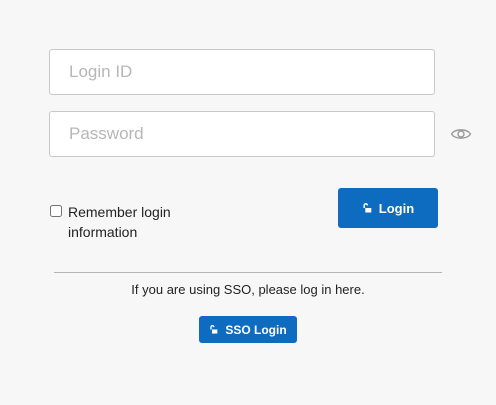  What do you see at coordinates (396, 208) in the screenshot?
I see `login-button-label: Login` at bounding box center [396, 208].